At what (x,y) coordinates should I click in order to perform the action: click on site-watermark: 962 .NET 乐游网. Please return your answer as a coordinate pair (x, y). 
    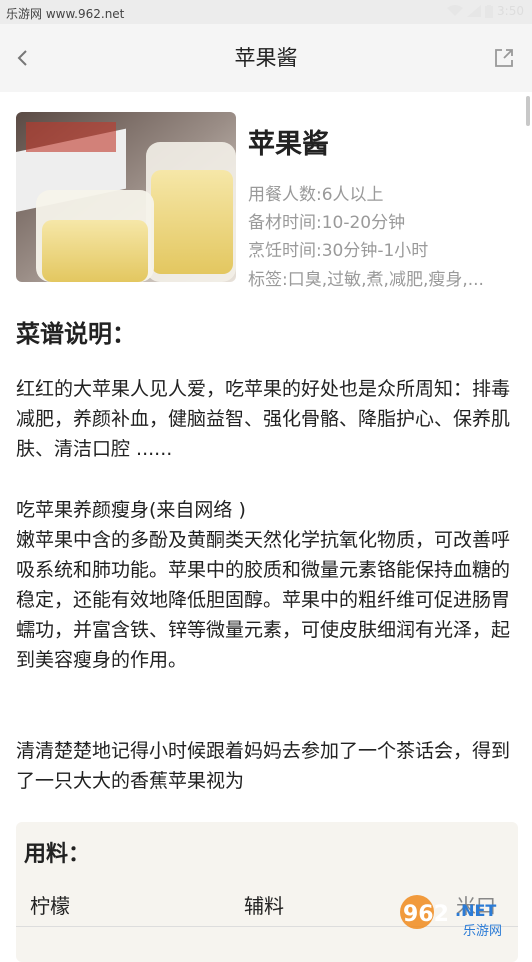
    Looking at the image, I should click on (460, 915).